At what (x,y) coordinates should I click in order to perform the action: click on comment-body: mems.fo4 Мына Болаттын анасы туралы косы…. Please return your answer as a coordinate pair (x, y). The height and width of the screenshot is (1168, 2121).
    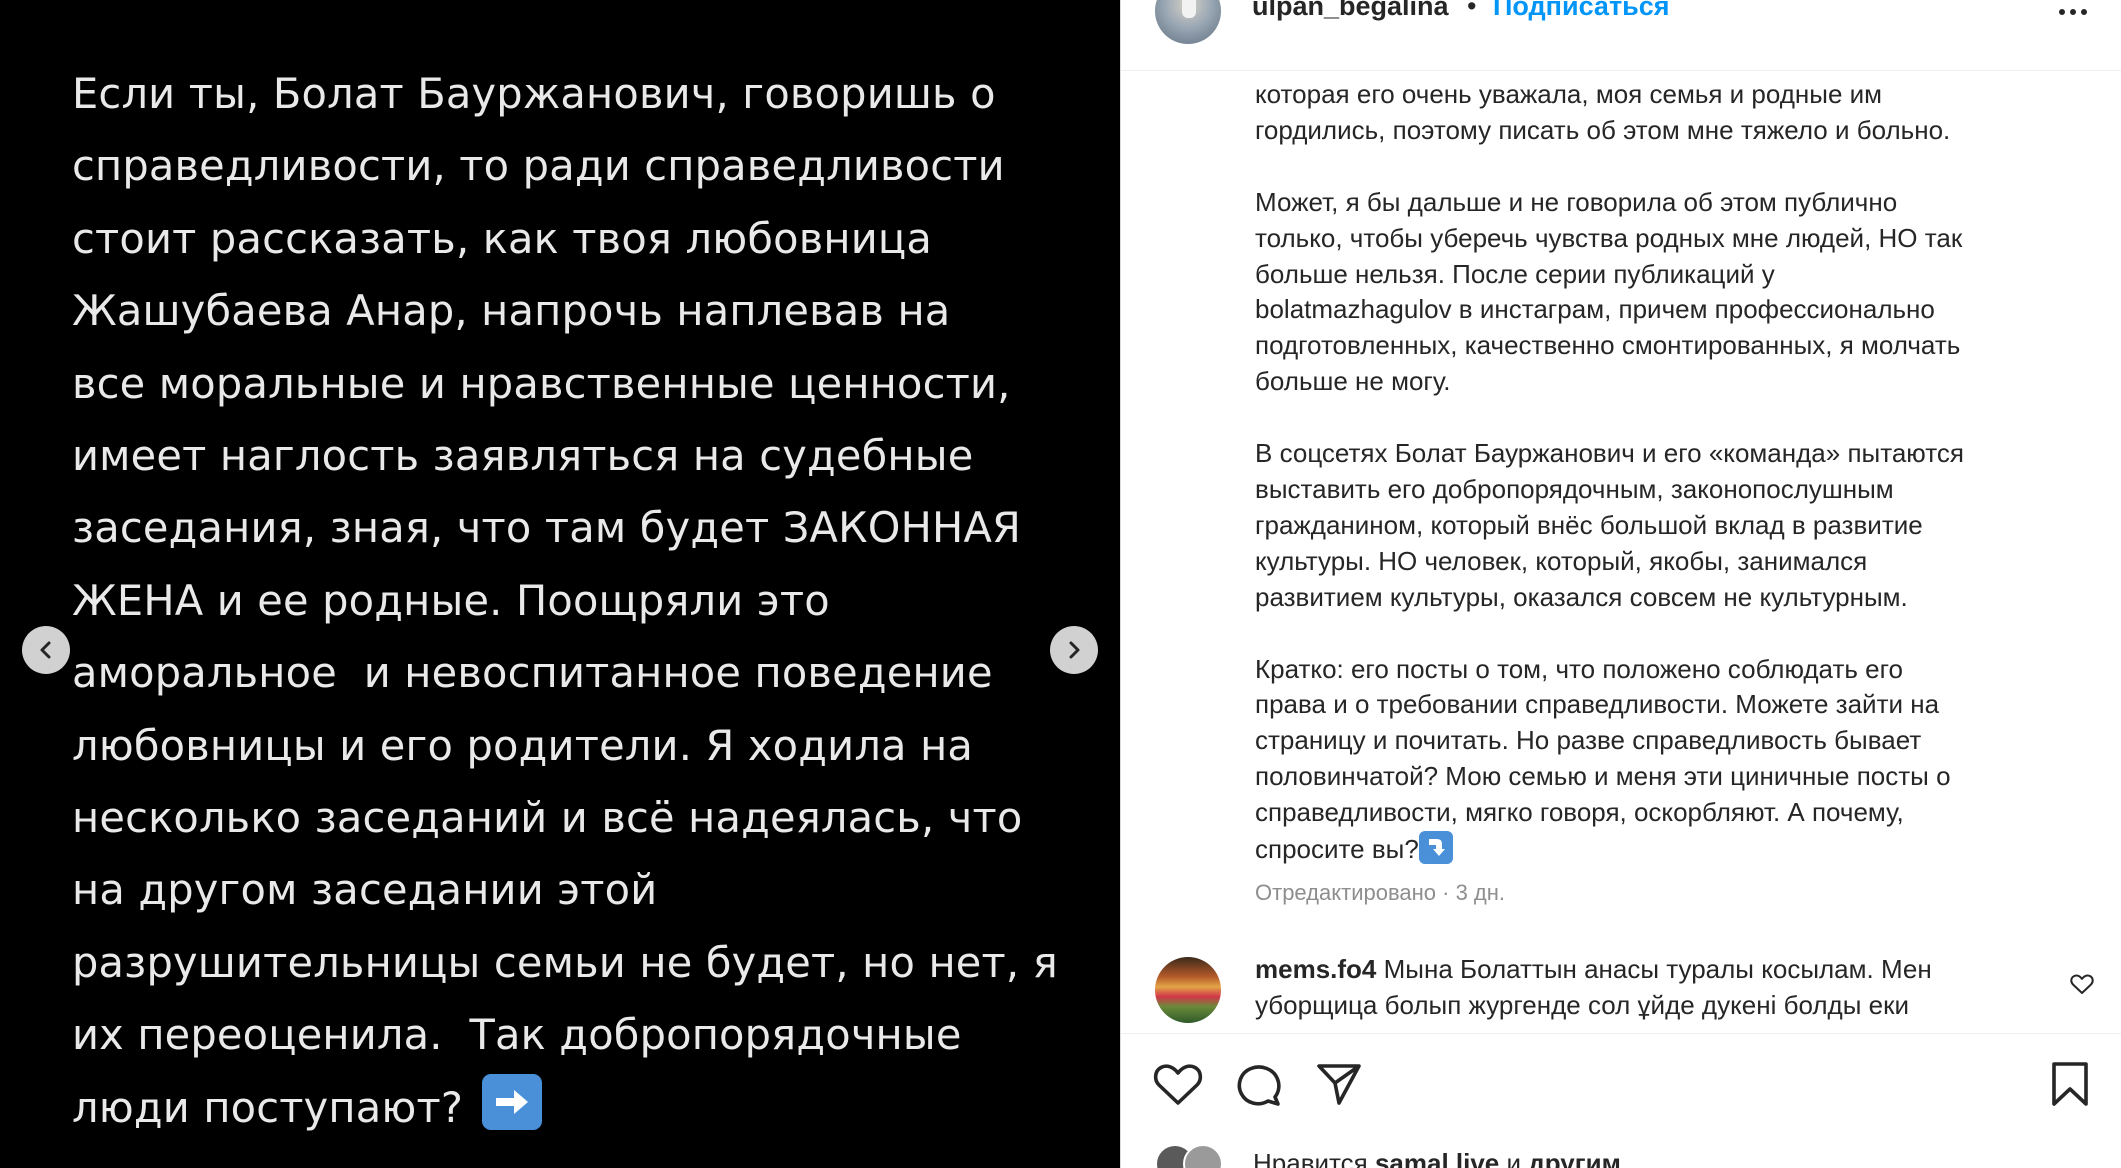
    Looking at the image, I should click on (1635, 987).